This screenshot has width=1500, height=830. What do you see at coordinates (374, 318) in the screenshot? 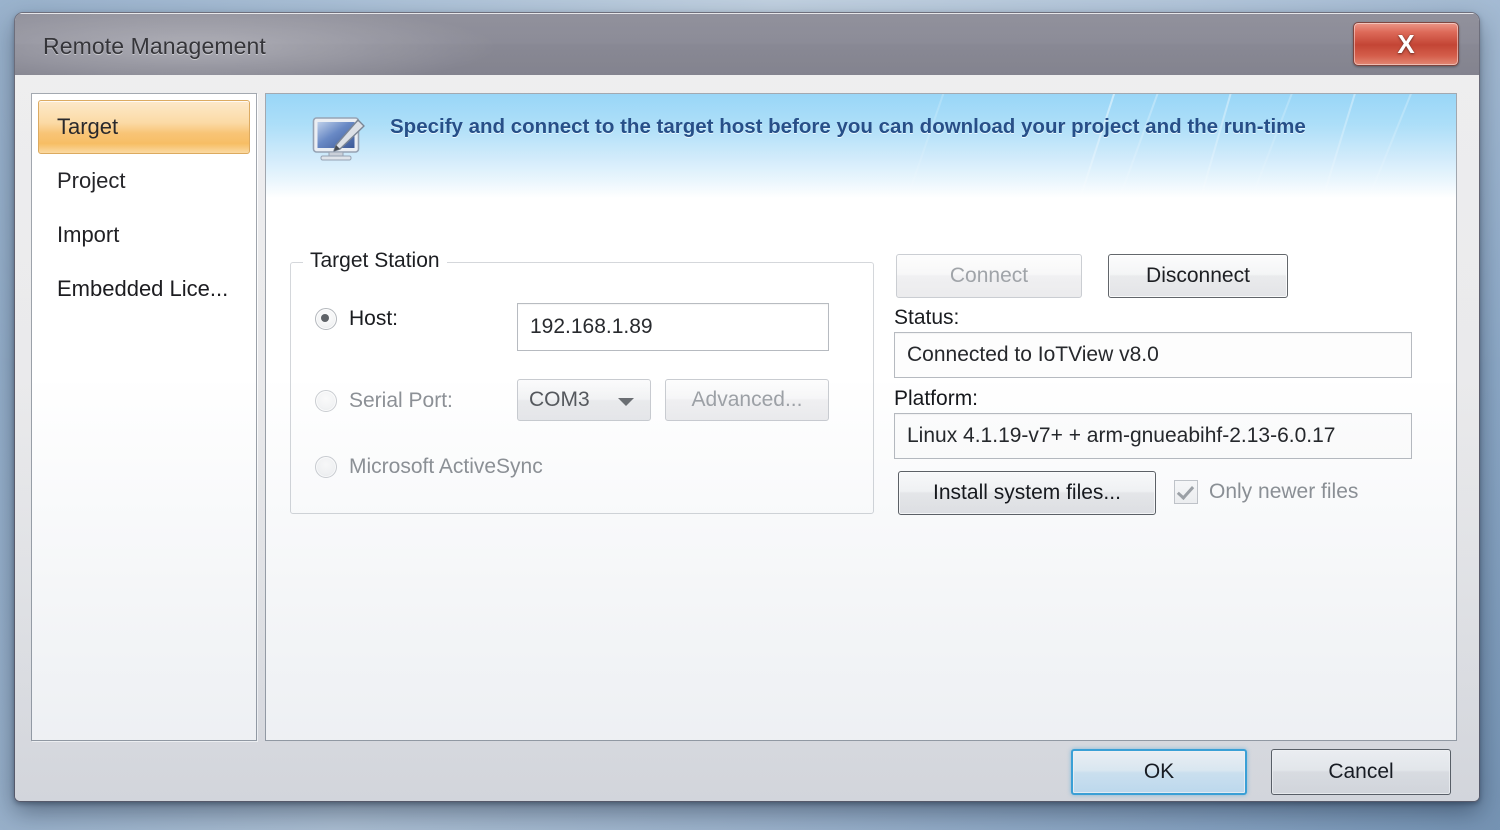
I see `host-radio-label: Host:` at bounding box center [374, 318].